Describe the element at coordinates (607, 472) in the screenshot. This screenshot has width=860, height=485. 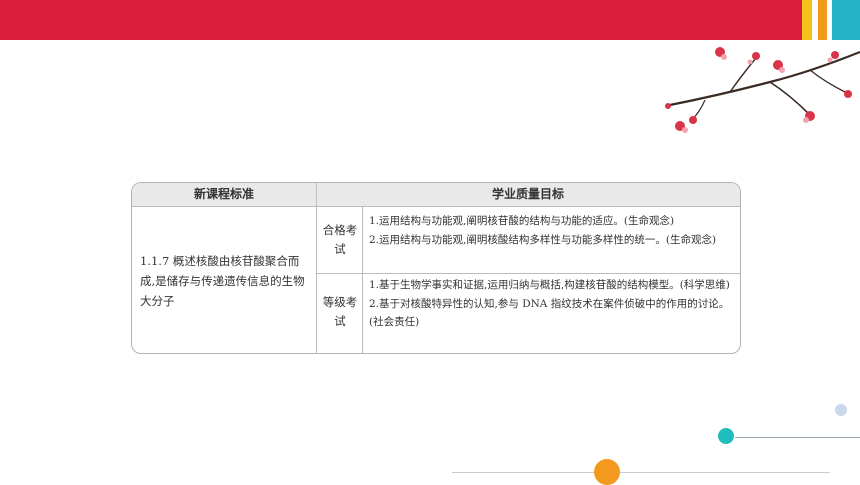
I see `decor-dot-orange` at that location.